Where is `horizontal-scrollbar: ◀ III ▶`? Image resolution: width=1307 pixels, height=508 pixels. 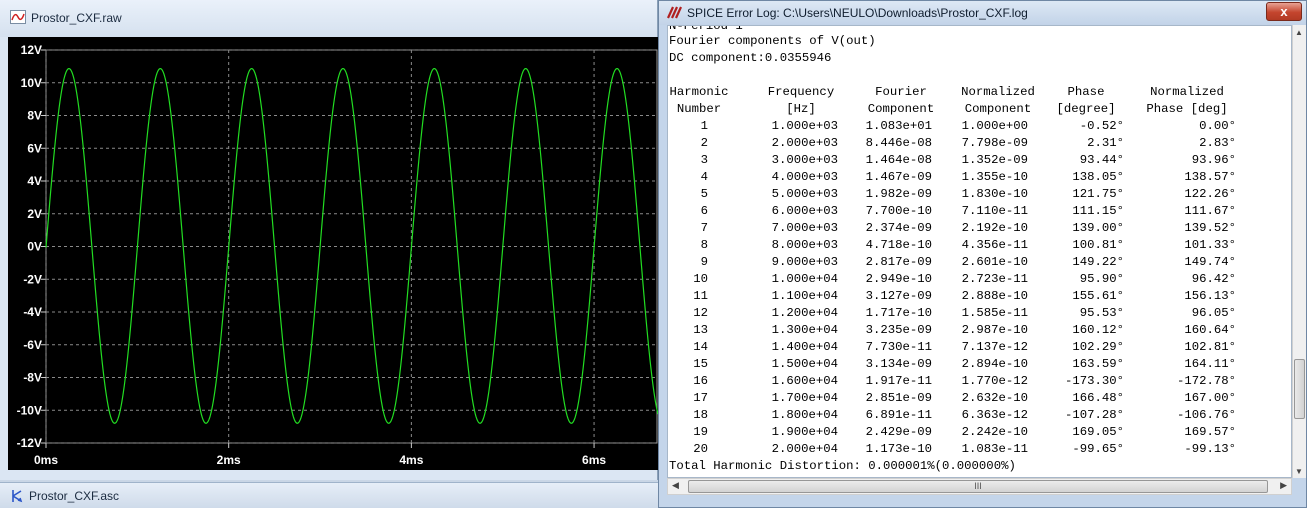
horizontal-scrollbar: ◀ III ▶ is located at coordinates (979, 486).